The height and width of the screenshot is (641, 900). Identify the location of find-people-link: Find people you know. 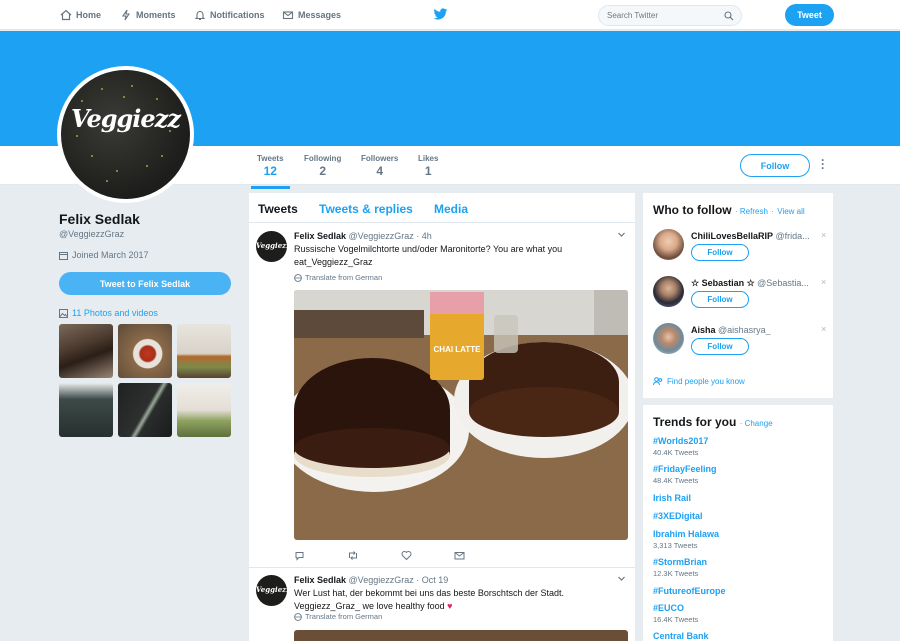
(699, 381).